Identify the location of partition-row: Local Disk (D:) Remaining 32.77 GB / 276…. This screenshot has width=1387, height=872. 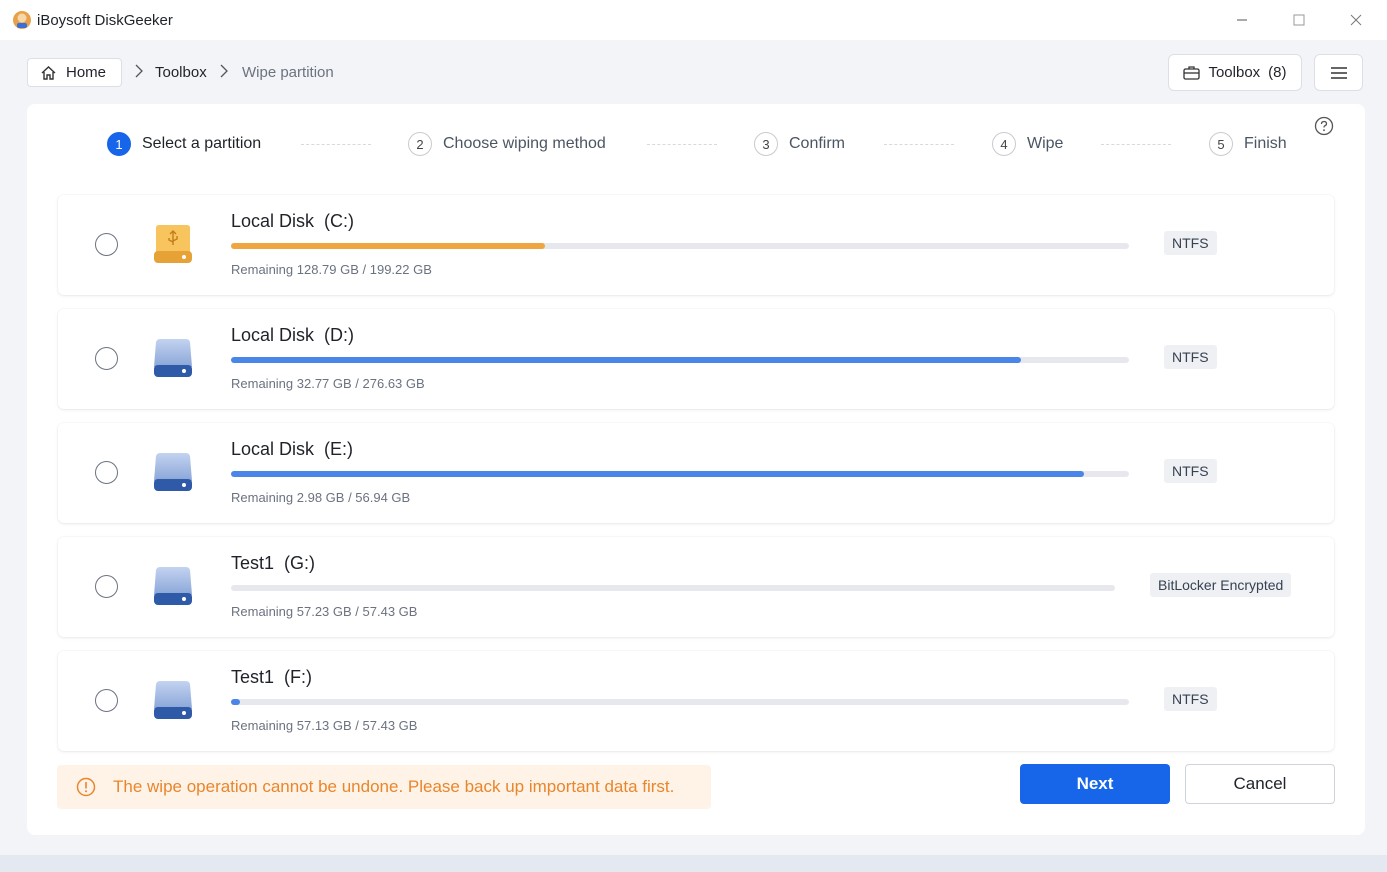
(696, 359).